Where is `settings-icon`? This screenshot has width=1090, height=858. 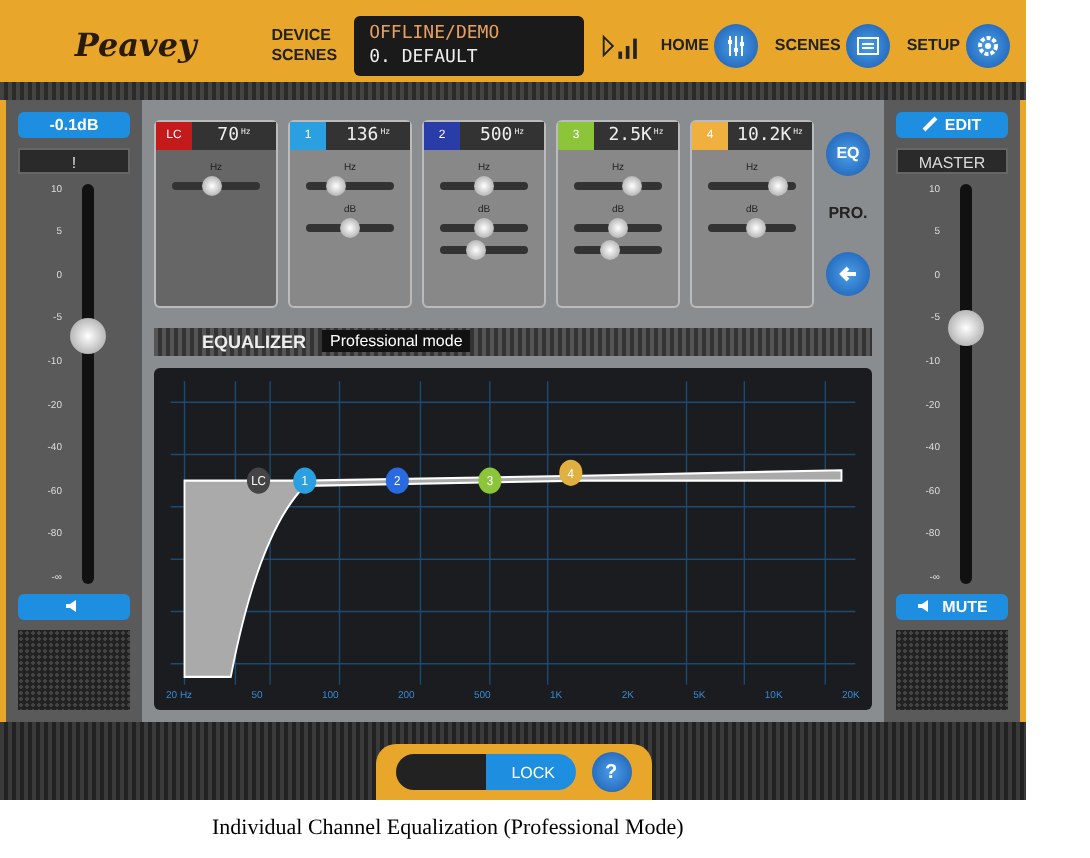 settings-icon is located at coordinates (987, 45).